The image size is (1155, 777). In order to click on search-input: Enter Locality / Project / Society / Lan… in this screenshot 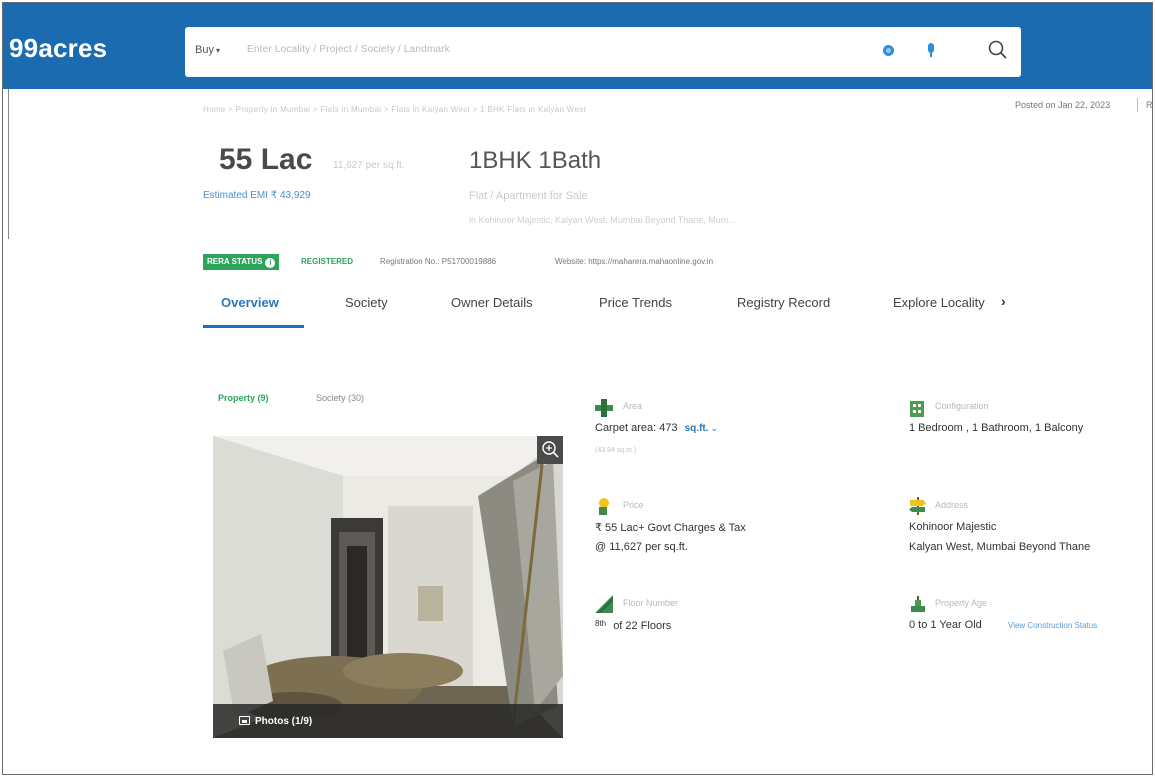, I will do `click(348, 49)`.